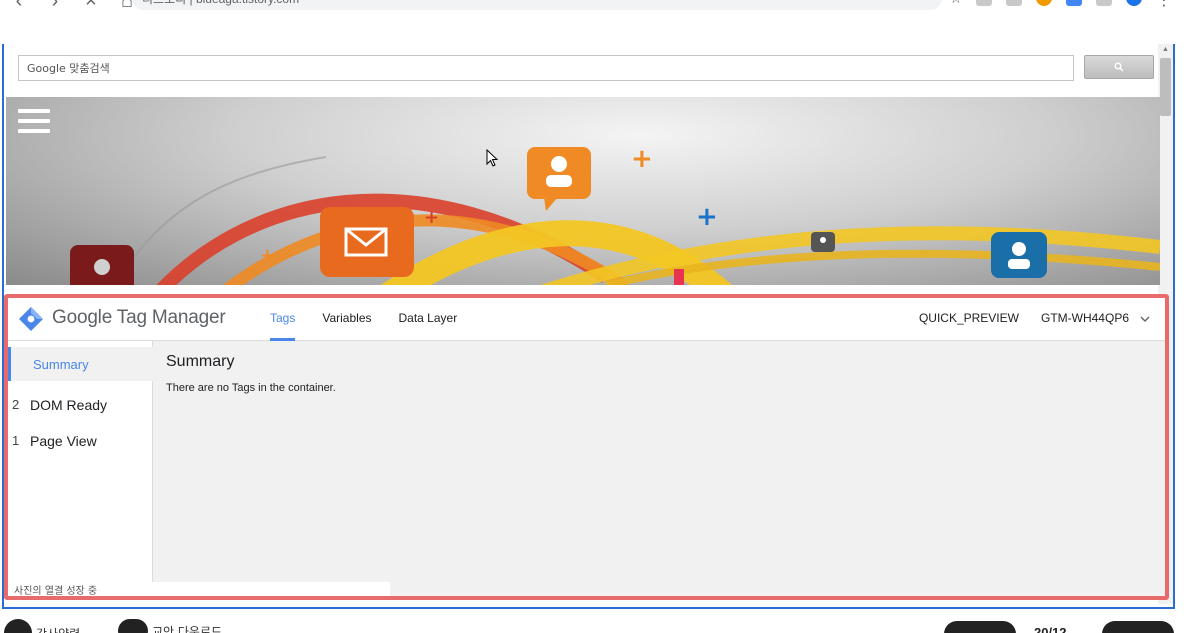 This screenshot has width=1186, height=633. I want to click on search-button, so click(1119, 67).